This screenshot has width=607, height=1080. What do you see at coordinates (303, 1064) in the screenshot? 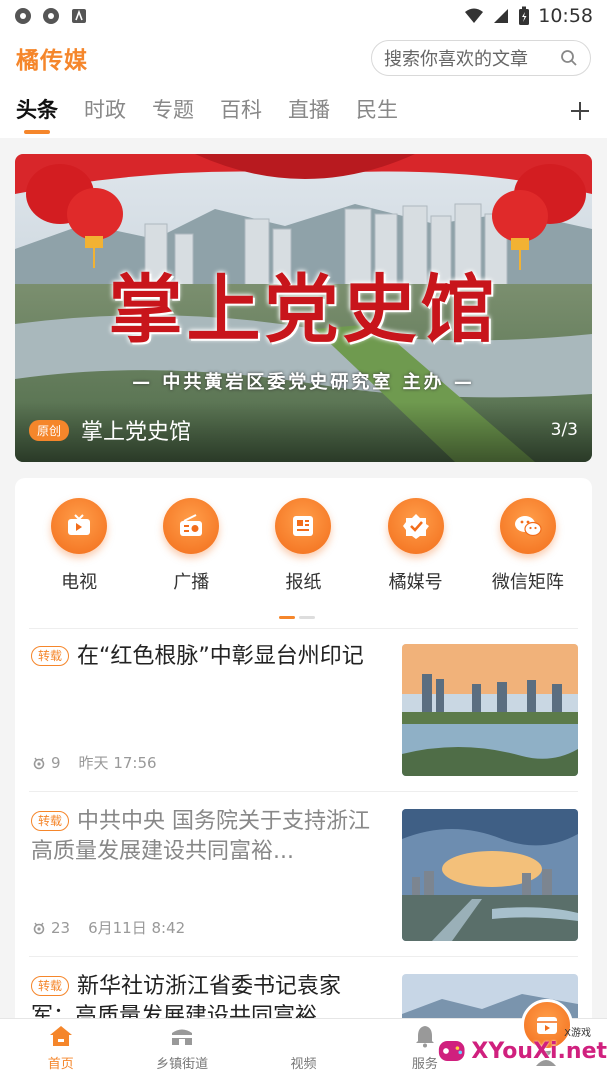
I see `nav-label: 视频` at bounding box center [303, 1064].